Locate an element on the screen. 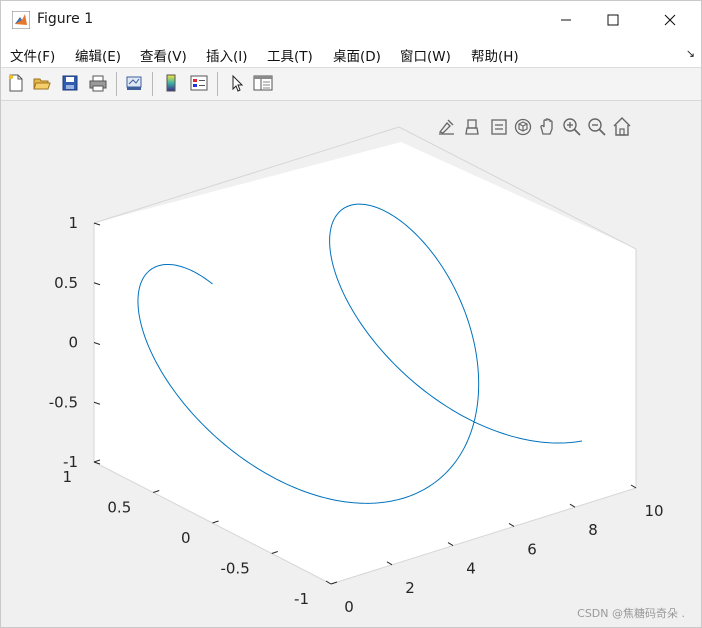 The height and width of the screenshot is (628, 702). z-tick-label: -0.5 is located at coordinates (63, 402).